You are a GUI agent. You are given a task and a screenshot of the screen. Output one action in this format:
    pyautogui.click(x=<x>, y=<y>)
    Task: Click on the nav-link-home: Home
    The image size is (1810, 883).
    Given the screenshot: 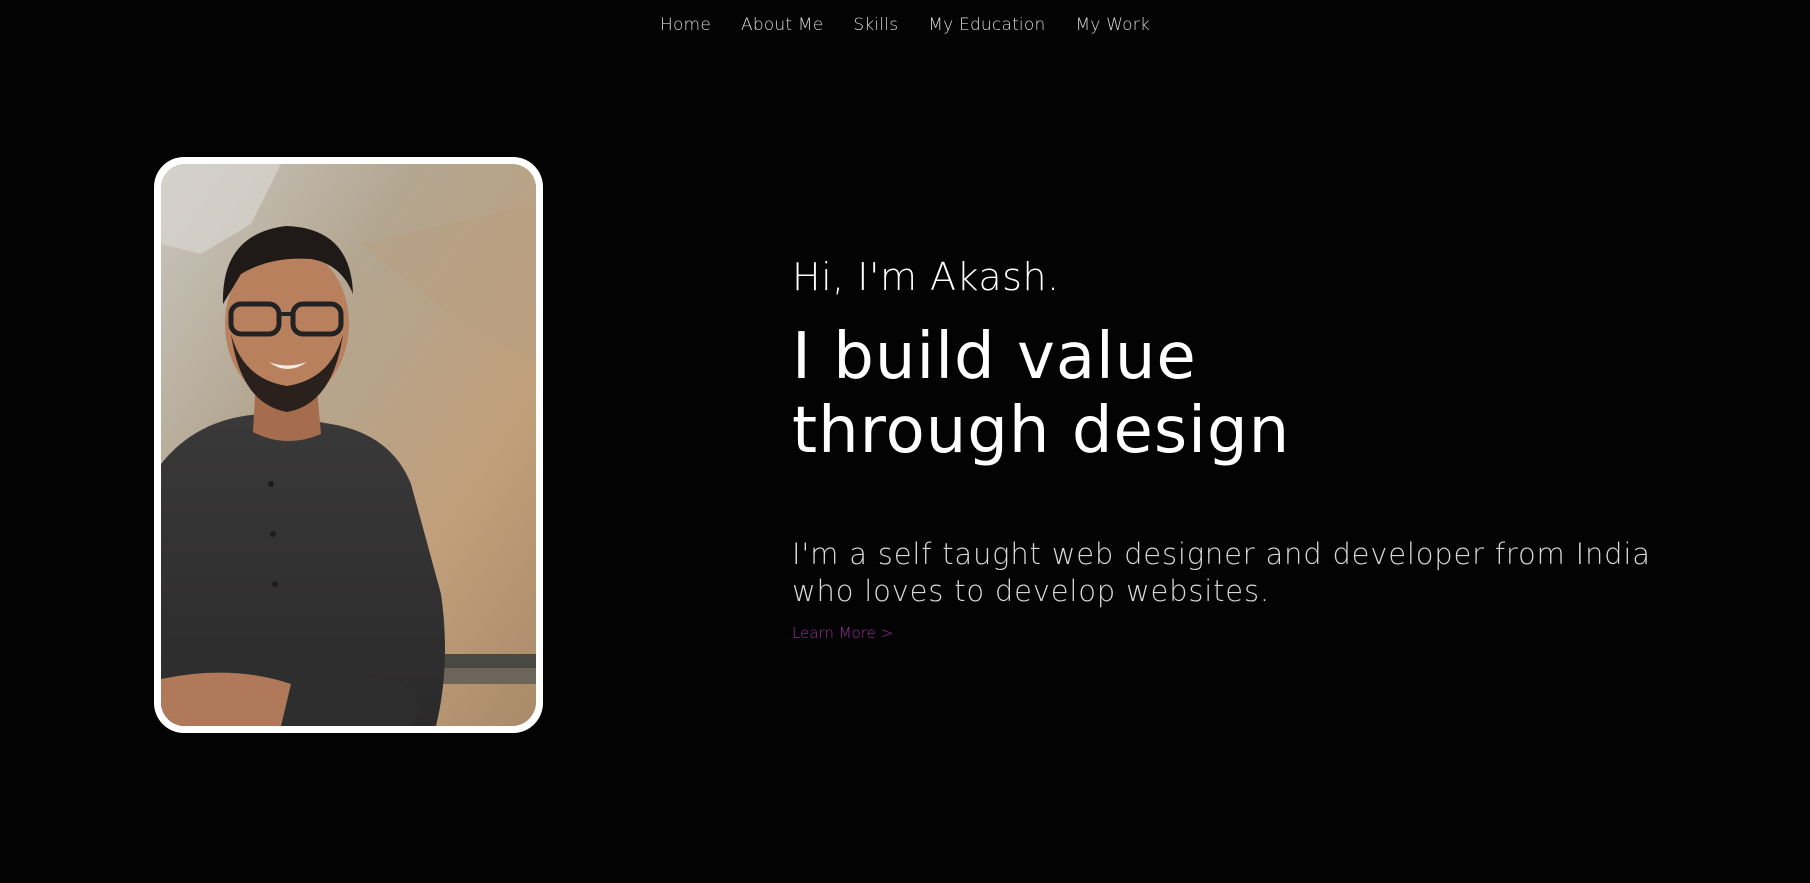 What is the action you would take?
    pyautogui.click(x=685, y=25)
    